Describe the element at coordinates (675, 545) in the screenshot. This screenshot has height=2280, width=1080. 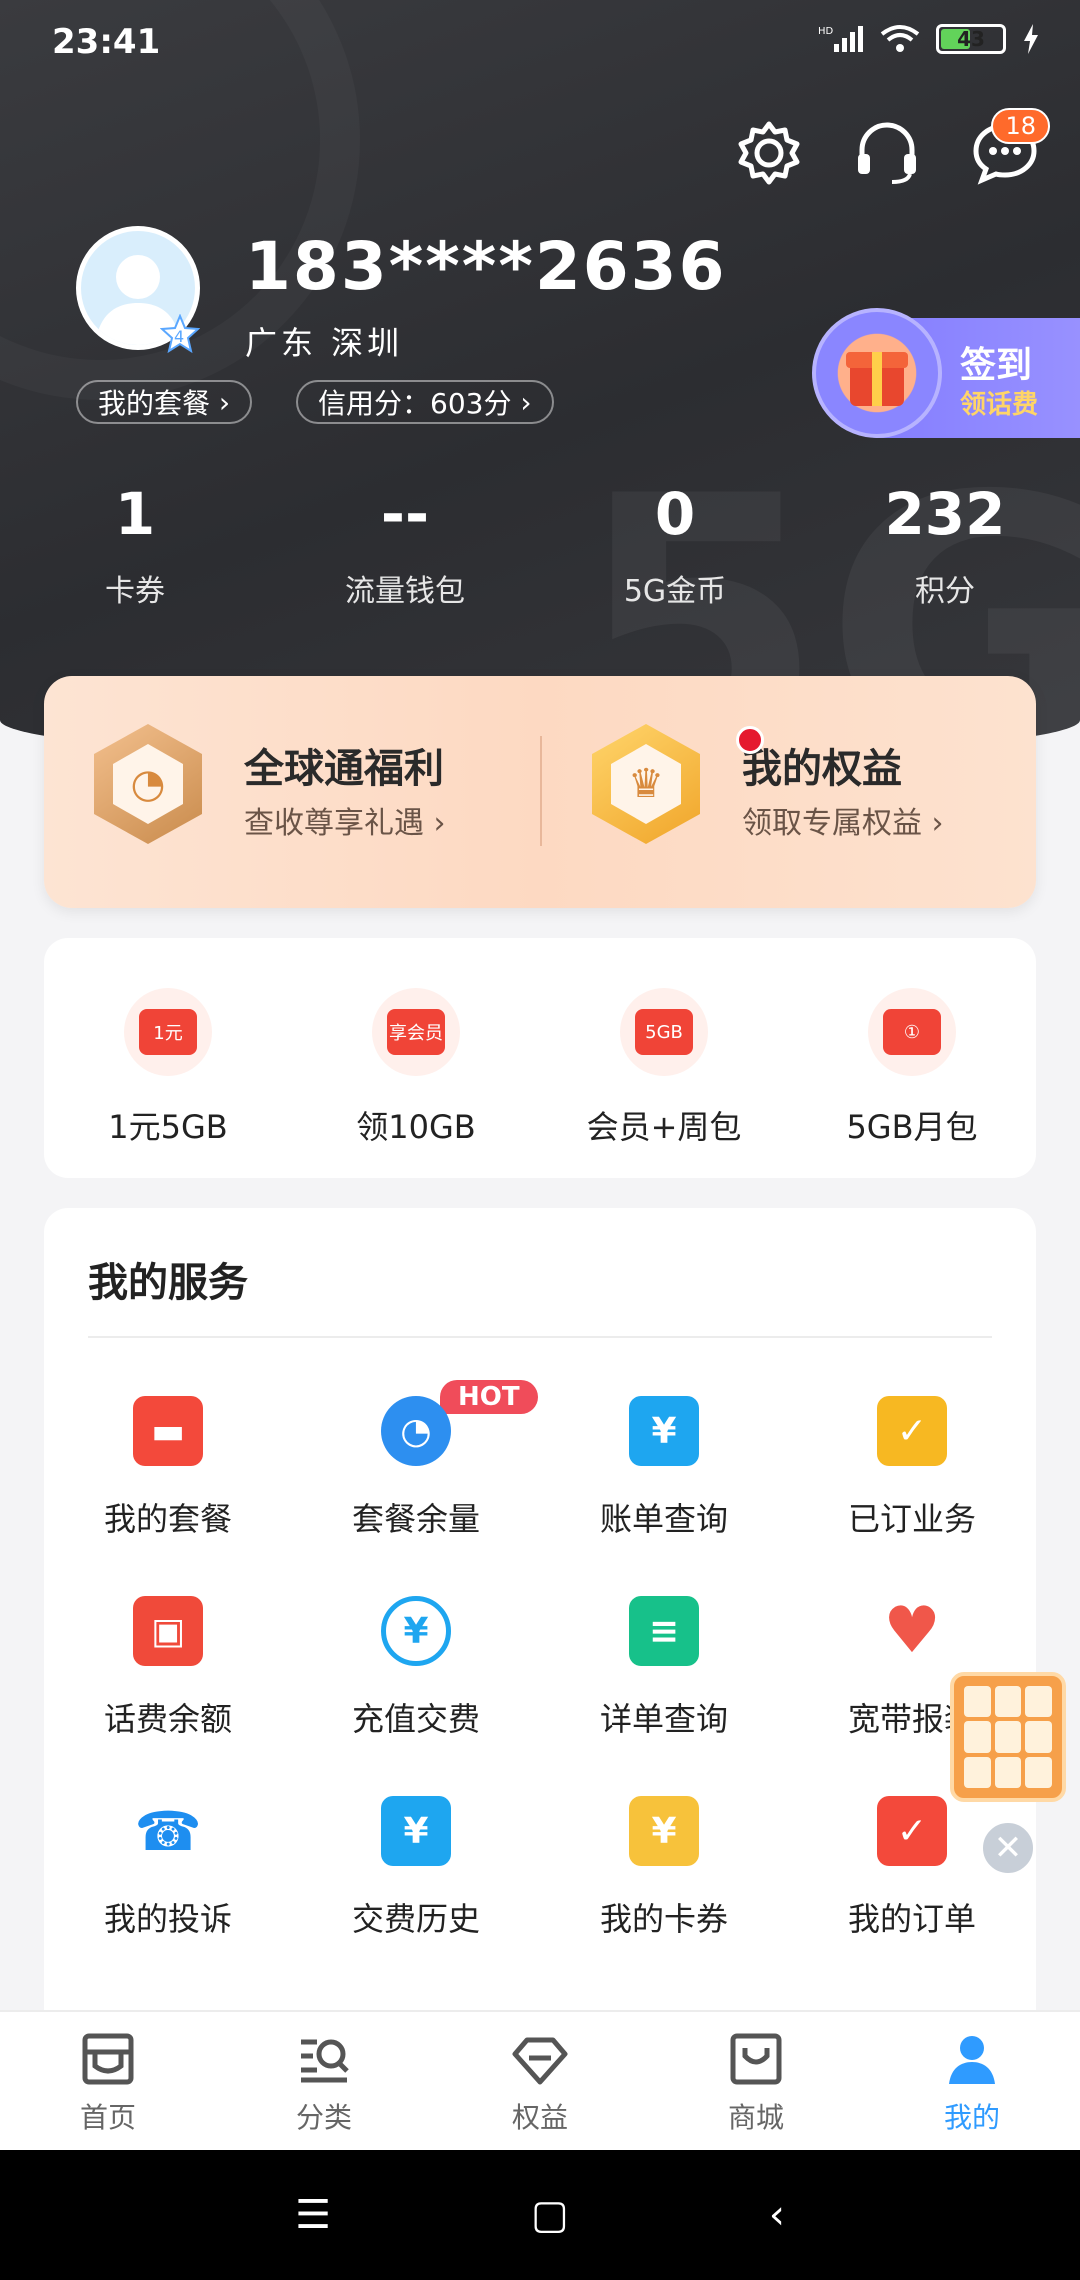
I see `stat-5g-coins: 0 5G金币` at that location.